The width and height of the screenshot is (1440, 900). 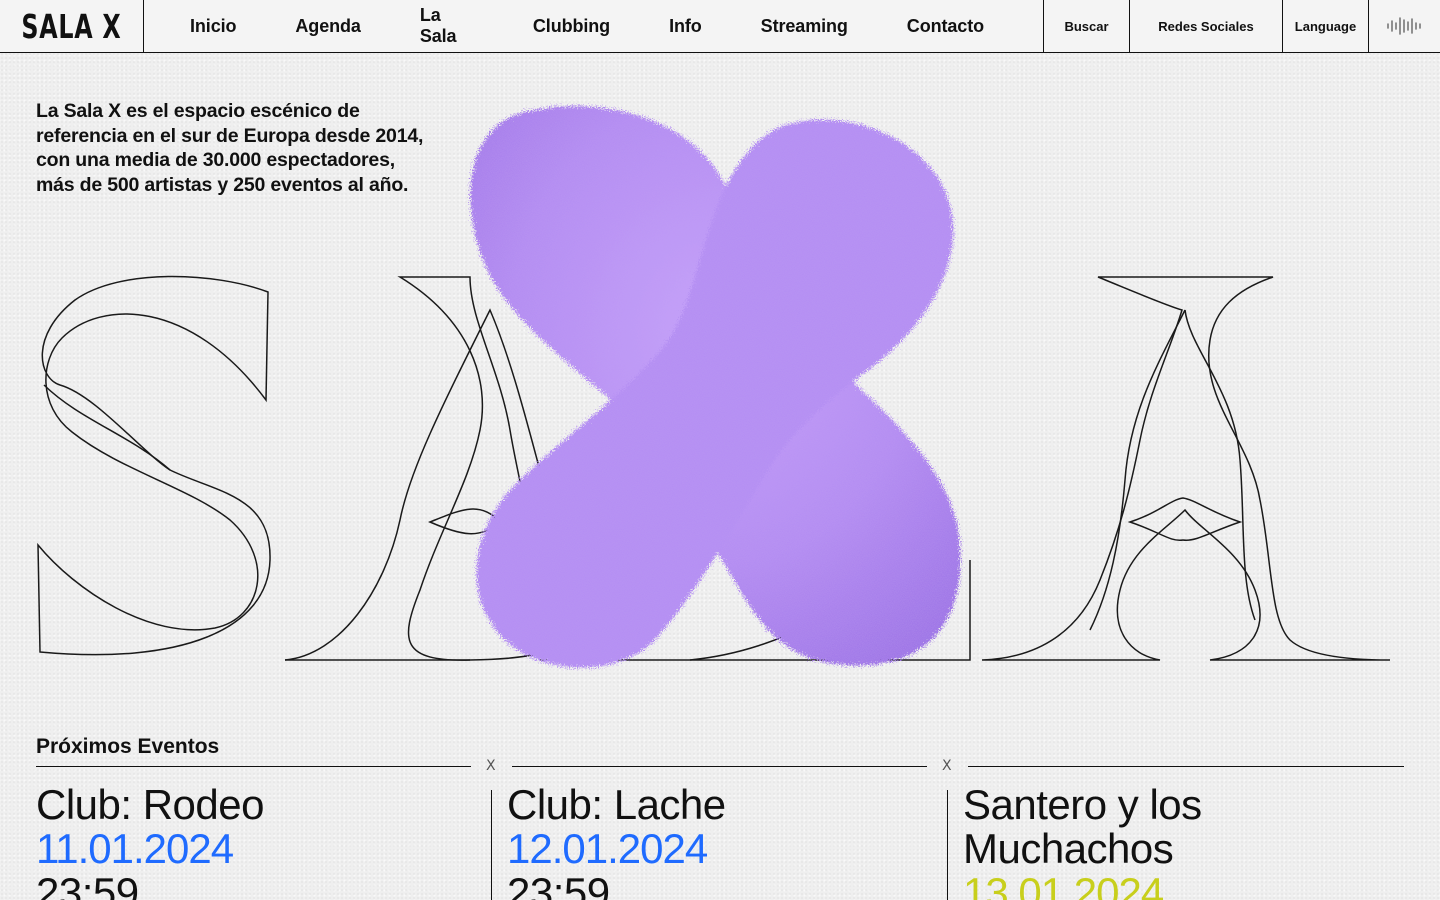 What do you see at coordinates (213, 26) in the screenshot?
I see `nav-item-inicio: Inicio` at bounding box center [213, 26].